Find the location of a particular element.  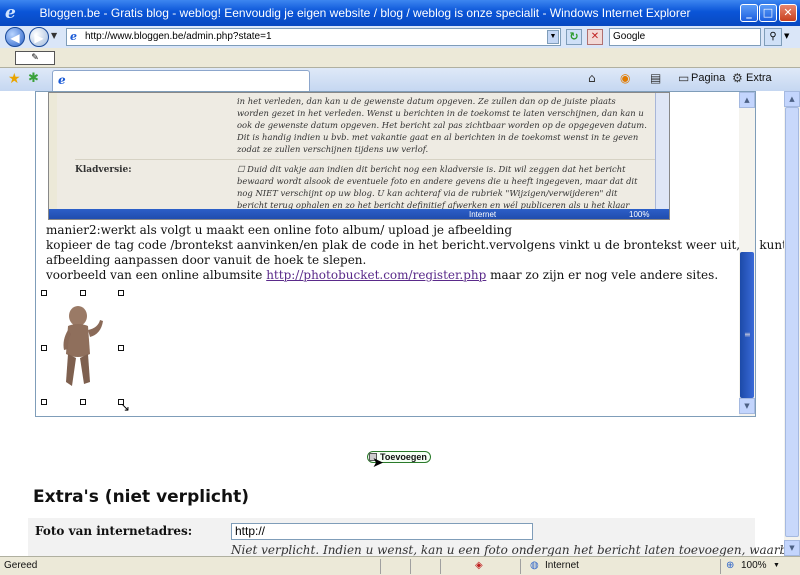

page-menu-icon: ▭ is located at coordinates (684, 78).